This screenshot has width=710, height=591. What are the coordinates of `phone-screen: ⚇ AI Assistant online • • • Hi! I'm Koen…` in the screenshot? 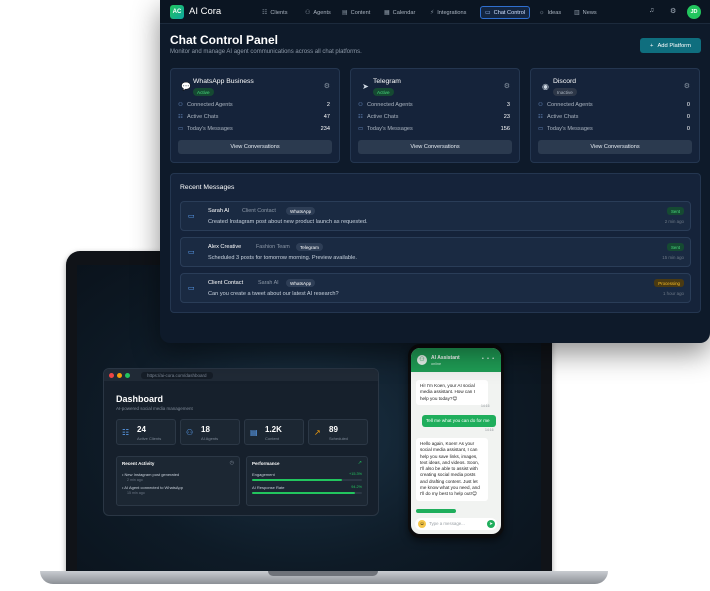 It's located at (456, 441).